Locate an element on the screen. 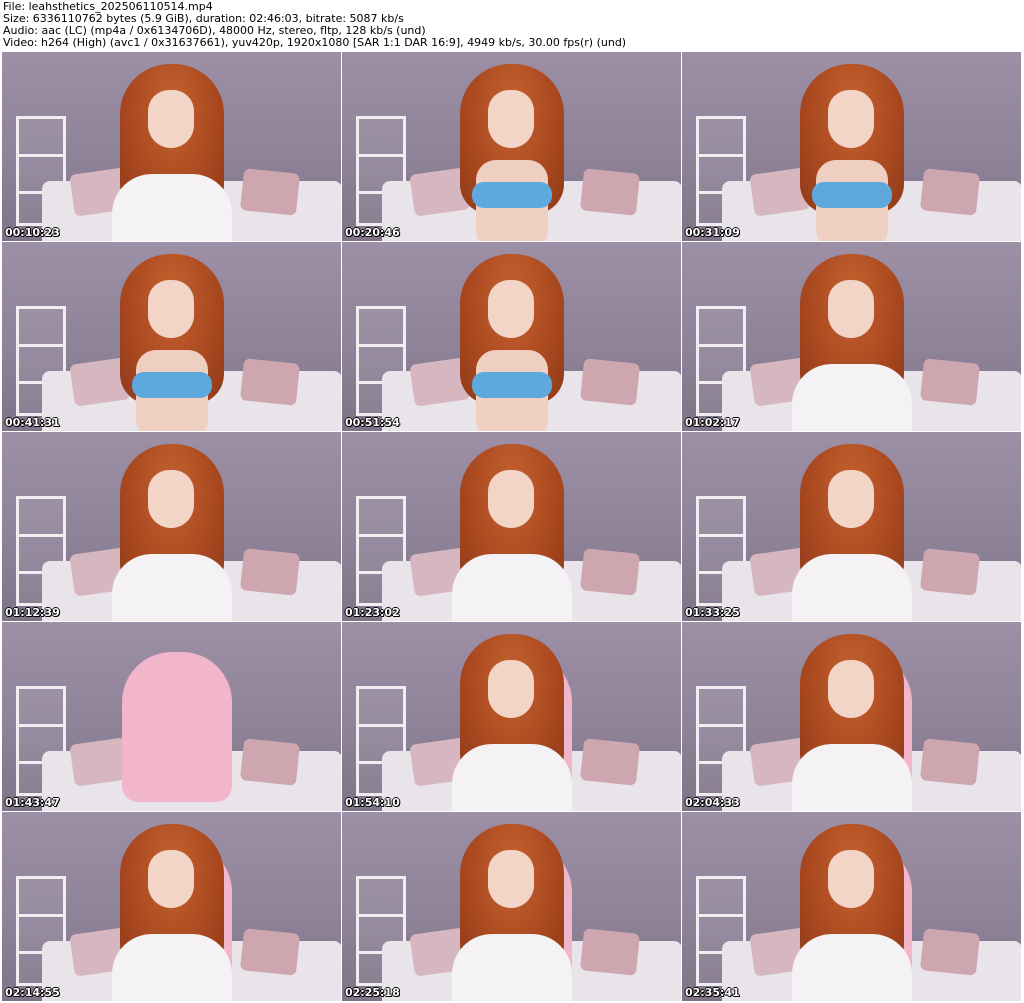 This screenshot has height=1003, width=1024. thumbnail-frame: 01:33:25 is located at coordinates (851, 526).